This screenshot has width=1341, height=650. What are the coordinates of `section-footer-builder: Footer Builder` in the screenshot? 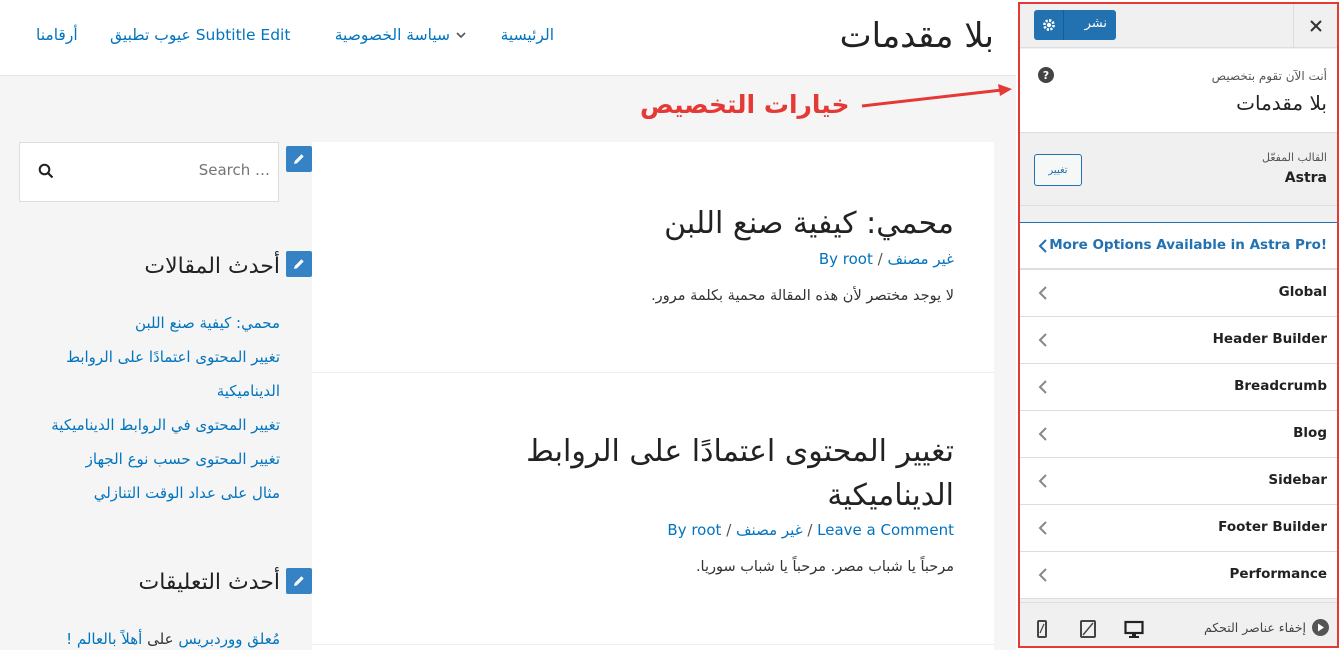 It's located at (1178, 528).